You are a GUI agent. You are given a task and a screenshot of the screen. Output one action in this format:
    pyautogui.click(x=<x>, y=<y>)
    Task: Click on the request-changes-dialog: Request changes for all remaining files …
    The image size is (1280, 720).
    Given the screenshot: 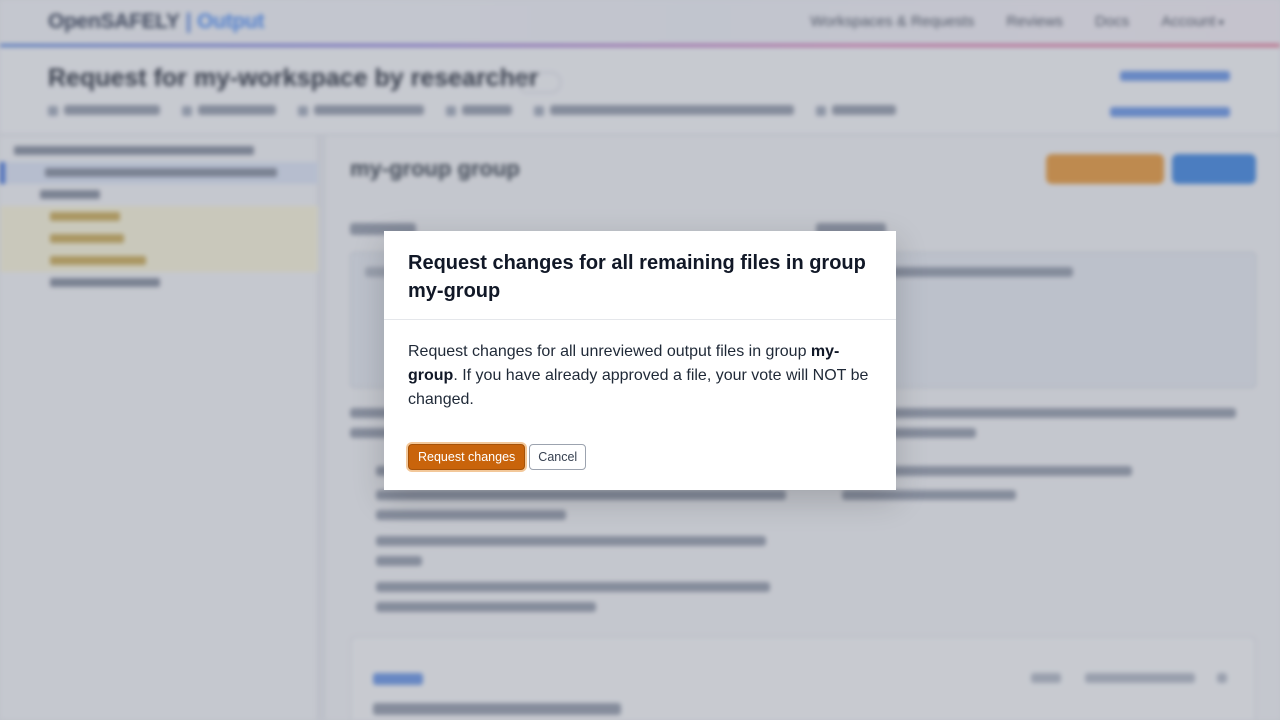 What is the action you would take?
    pyautogui.click(x=640, y=360)
    